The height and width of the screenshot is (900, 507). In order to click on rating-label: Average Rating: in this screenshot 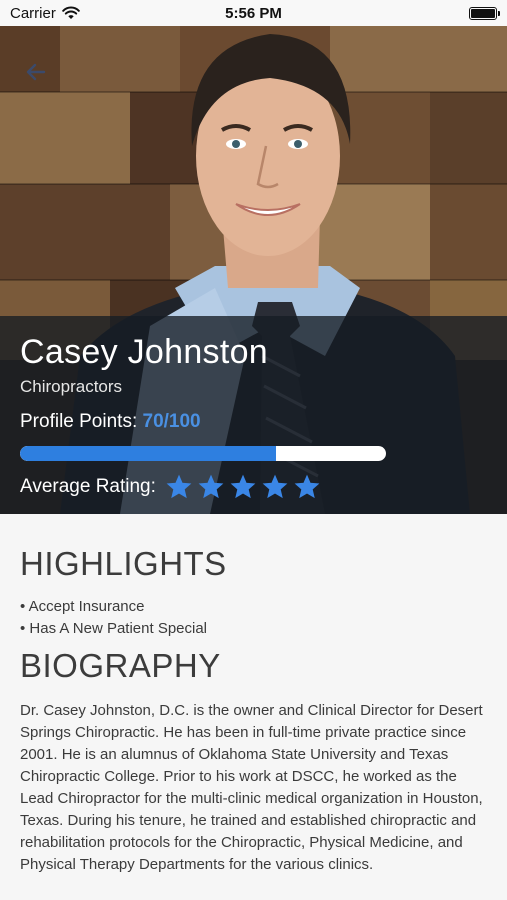, I will do `click(88, 486)`.